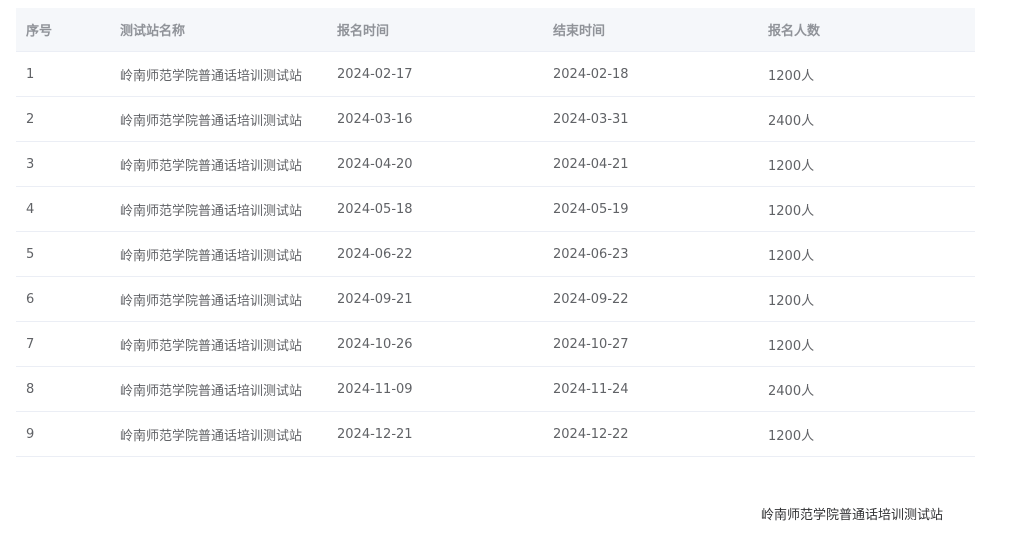 Image resolution: width=1009 pixels, height=533 pixels. I want to click on row-index: 2, so click(30, 119).